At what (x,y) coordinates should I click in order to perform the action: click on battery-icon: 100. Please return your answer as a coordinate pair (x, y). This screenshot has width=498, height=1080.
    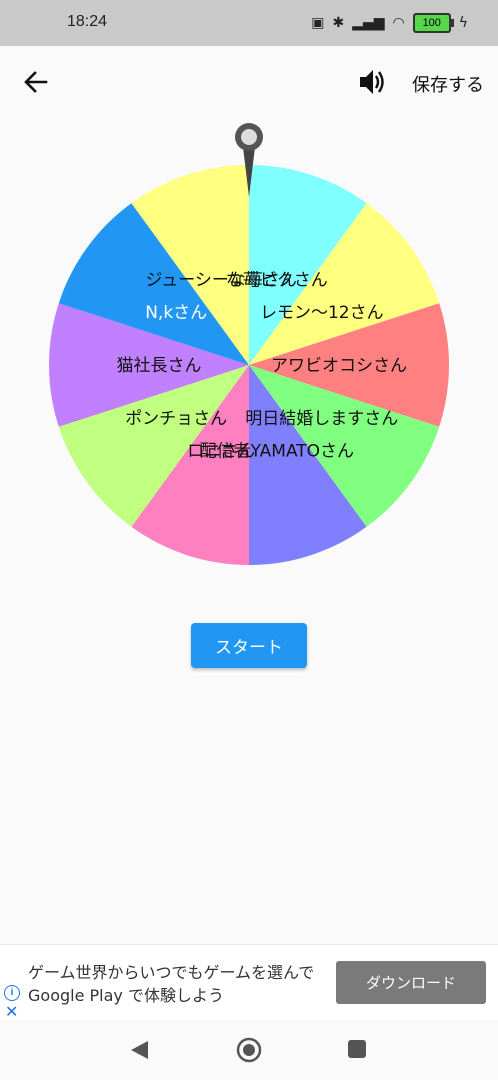
    Looking at the image, I should click on (433, 23).